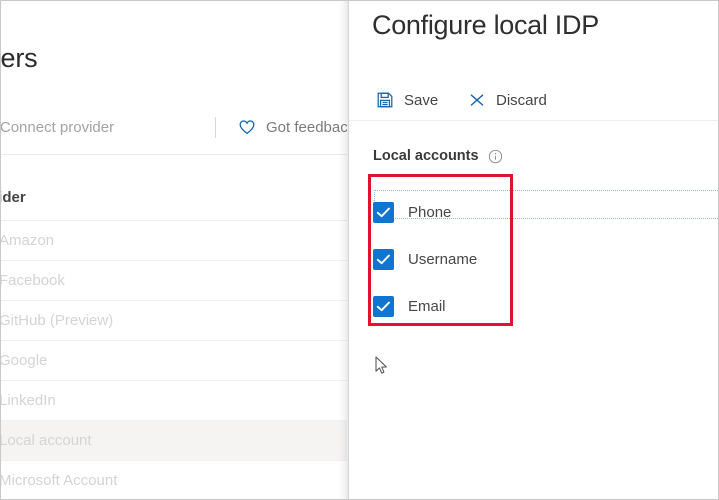 The height and width of the screenshot is (500, 719). What do you see at coordinates (421, 100) in the screenshot?
I see `save-label: Save` at bounding box center [421, 100].